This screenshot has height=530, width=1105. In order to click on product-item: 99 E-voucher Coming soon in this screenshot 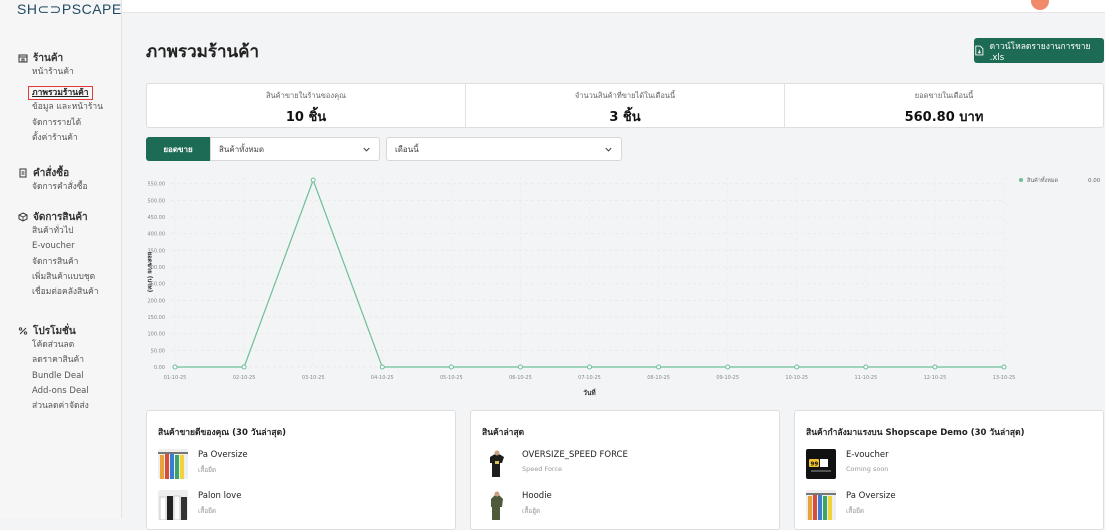, I will do `click(847, 464)`.